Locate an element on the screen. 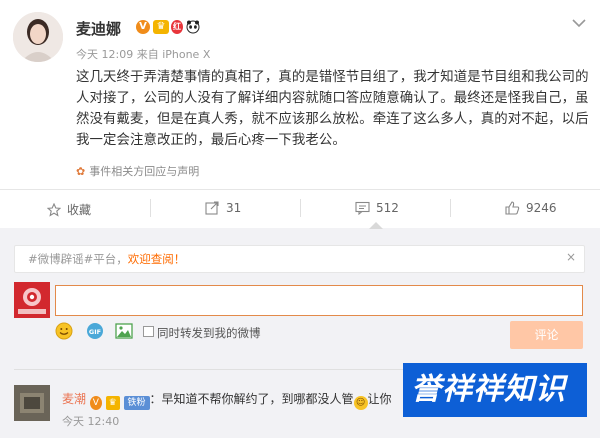  reply-author-name: 麦潮 is located at coordinates (74, 399).